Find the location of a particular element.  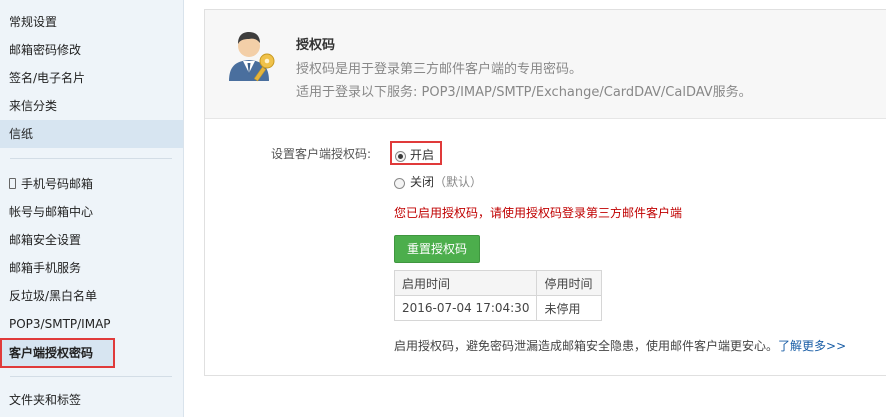

table-row: 2016-07-04 17:04:30 未停用 is located at coordinates (498, 308).